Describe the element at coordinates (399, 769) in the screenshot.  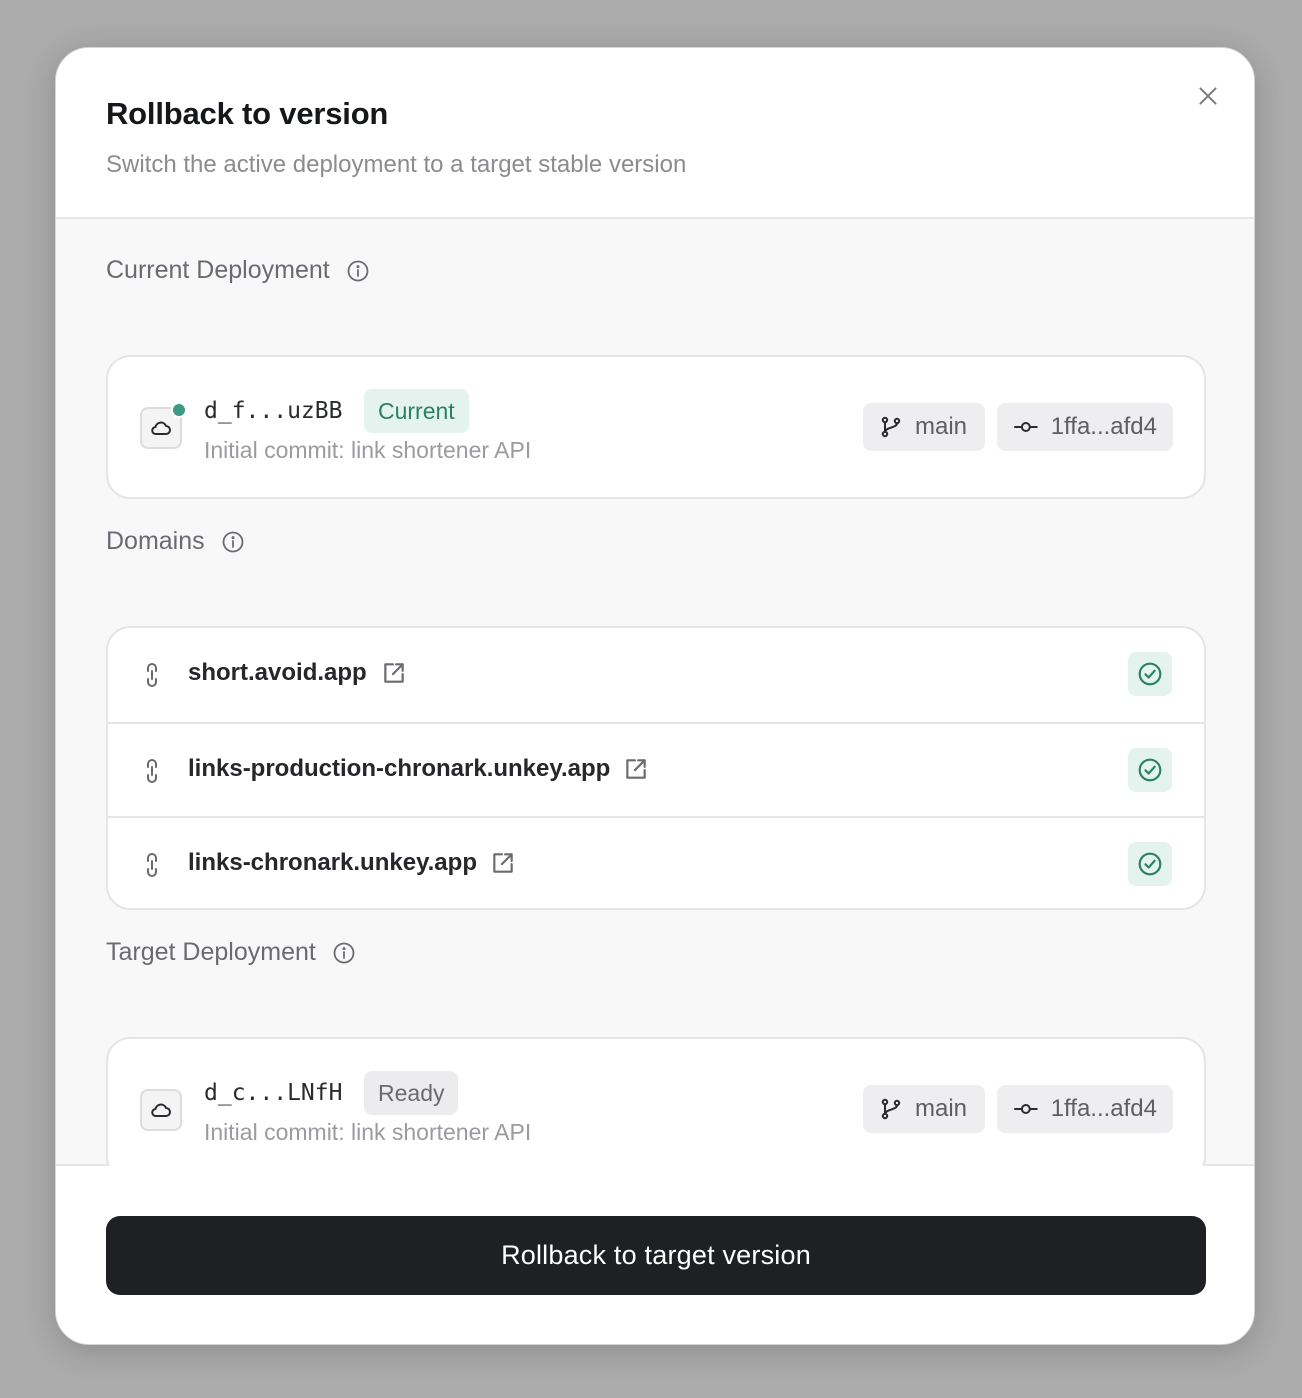
I see `domain-name: links-production-chronark.unkey.app` at that location.